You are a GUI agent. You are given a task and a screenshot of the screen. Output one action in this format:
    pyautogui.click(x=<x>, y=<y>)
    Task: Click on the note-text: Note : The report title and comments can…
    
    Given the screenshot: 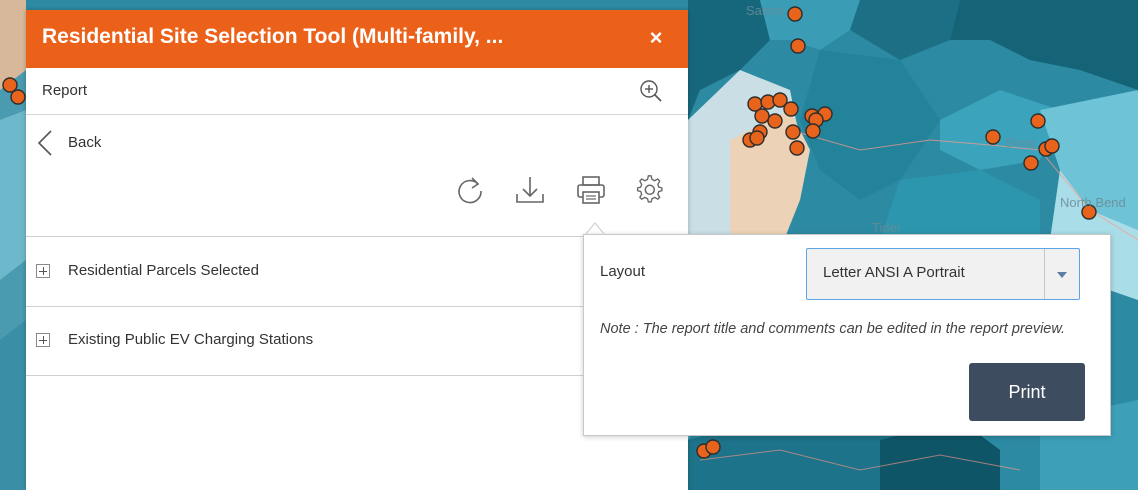 What is the action you would take?
    pyautogui.click(x=833, y=329)
    